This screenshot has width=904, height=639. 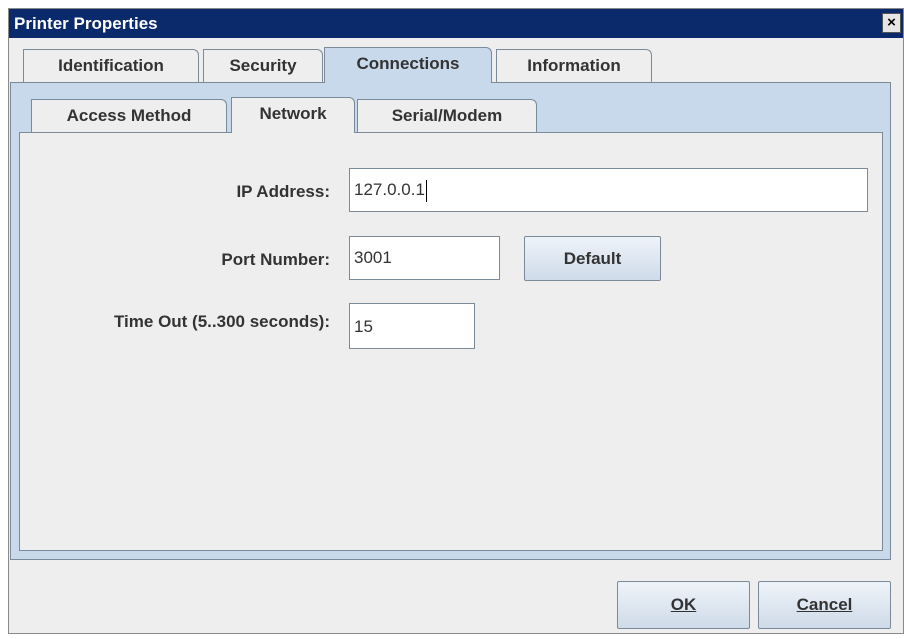 I want to click on ip-address-value: 127.0.0.1, so click(x=389, y=189).